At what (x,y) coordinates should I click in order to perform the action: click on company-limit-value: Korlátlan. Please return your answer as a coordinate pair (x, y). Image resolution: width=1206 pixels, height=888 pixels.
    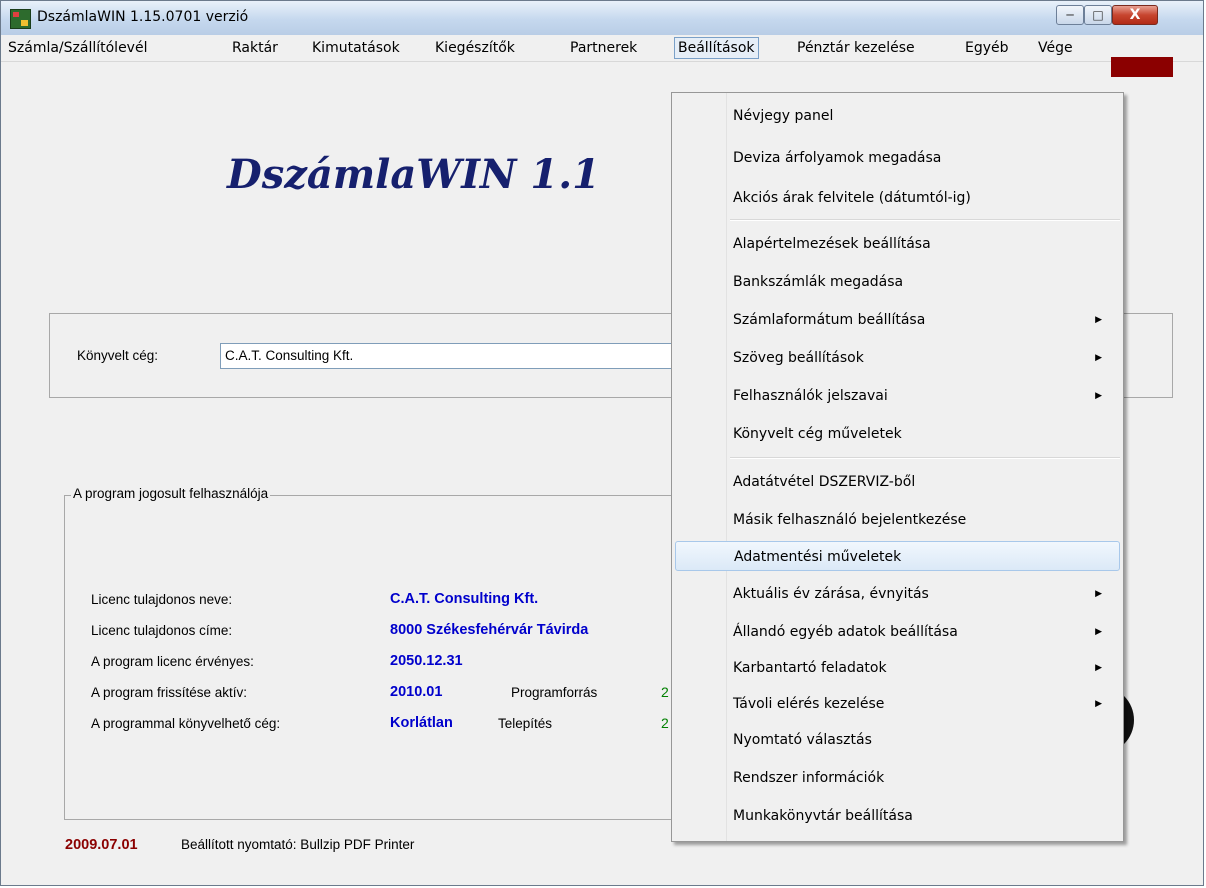
    Looking at the image, I should click on (421, 723).